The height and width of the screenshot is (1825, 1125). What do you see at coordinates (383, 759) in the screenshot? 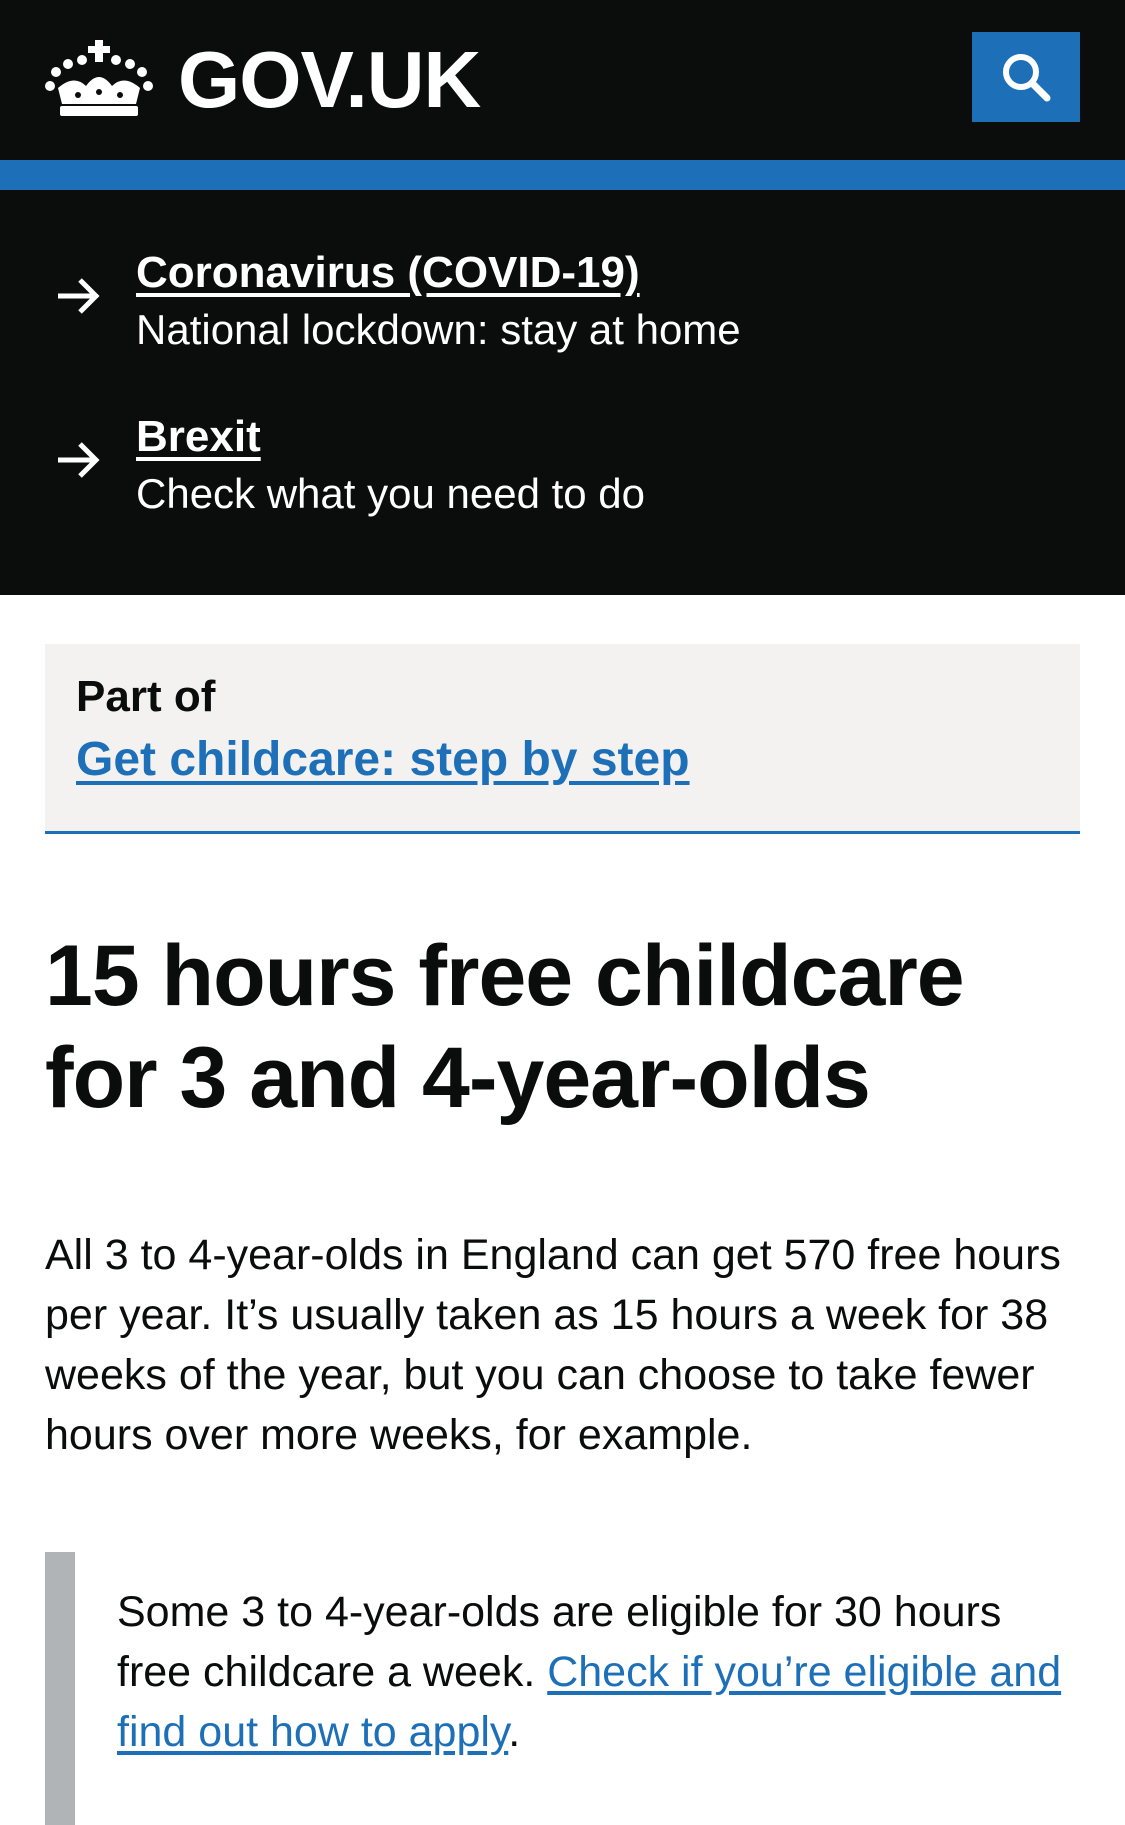
I see `step-by-step-link: Get childcare: step by step` at bounding box center [383, 759].